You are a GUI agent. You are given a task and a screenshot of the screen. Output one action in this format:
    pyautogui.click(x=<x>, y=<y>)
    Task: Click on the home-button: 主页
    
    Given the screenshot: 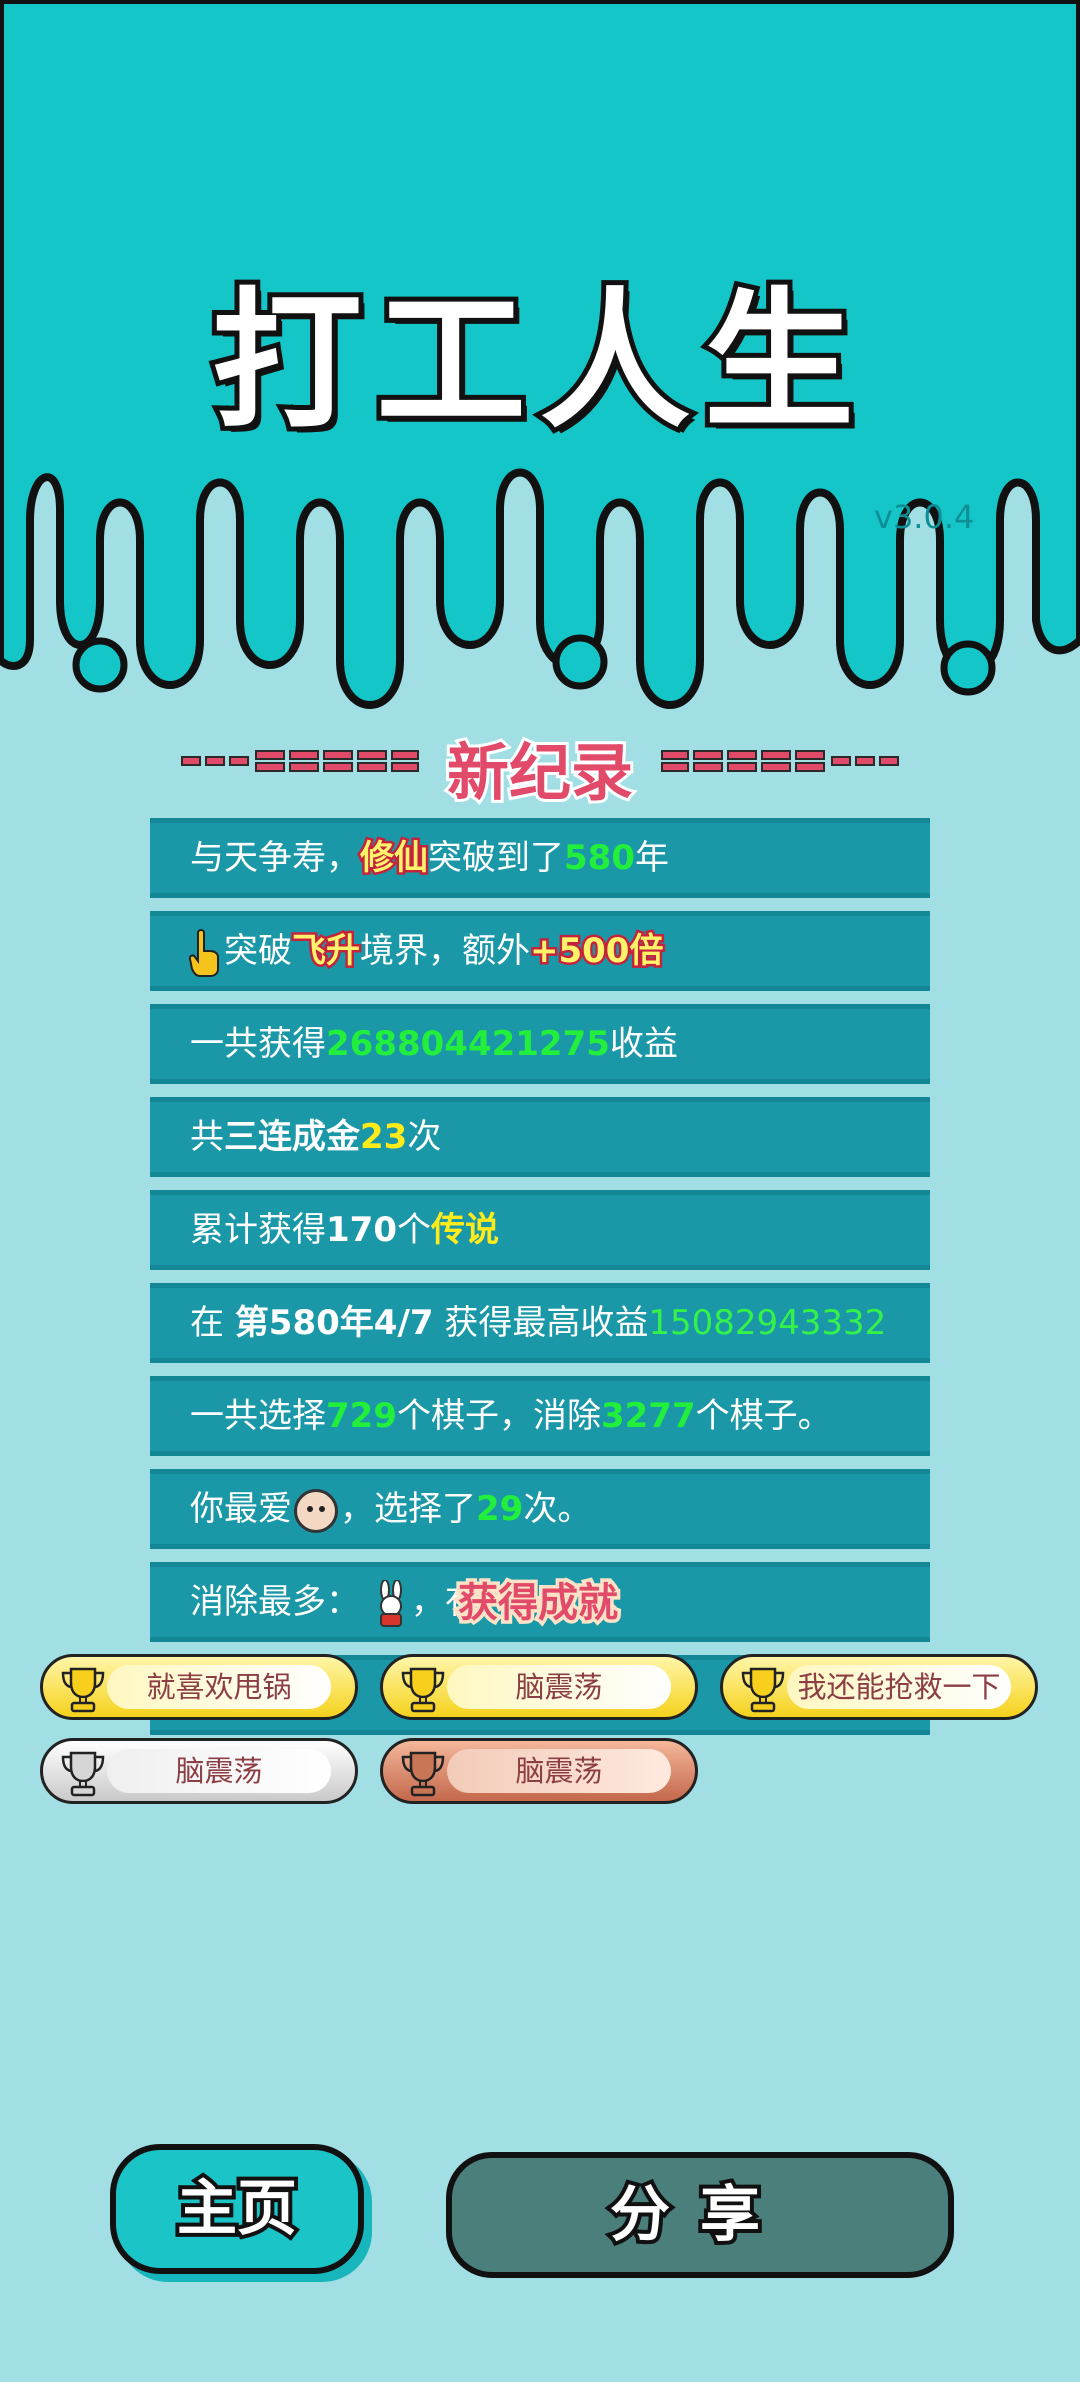 What is the action you would take?
    pyautogui.click(x=237, y=2209)
    